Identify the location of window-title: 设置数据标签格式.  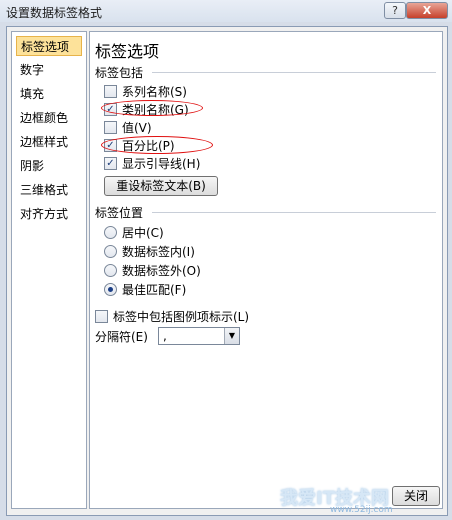
(54, 13).